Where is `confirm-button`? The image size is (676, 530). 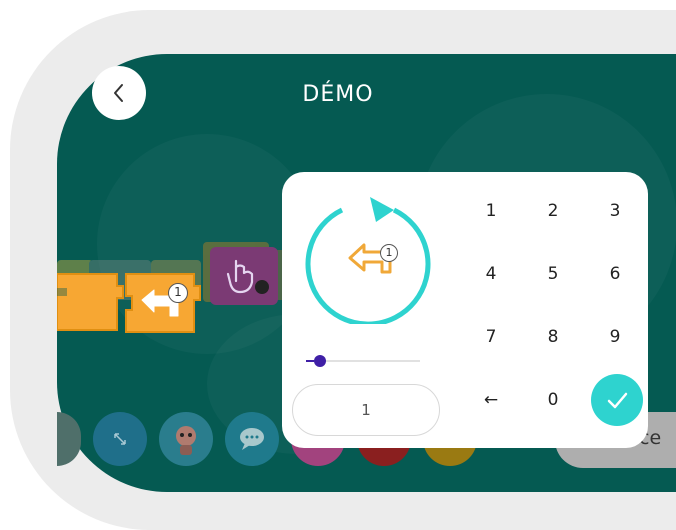
confirm-button is located at coordinates (617, 400).